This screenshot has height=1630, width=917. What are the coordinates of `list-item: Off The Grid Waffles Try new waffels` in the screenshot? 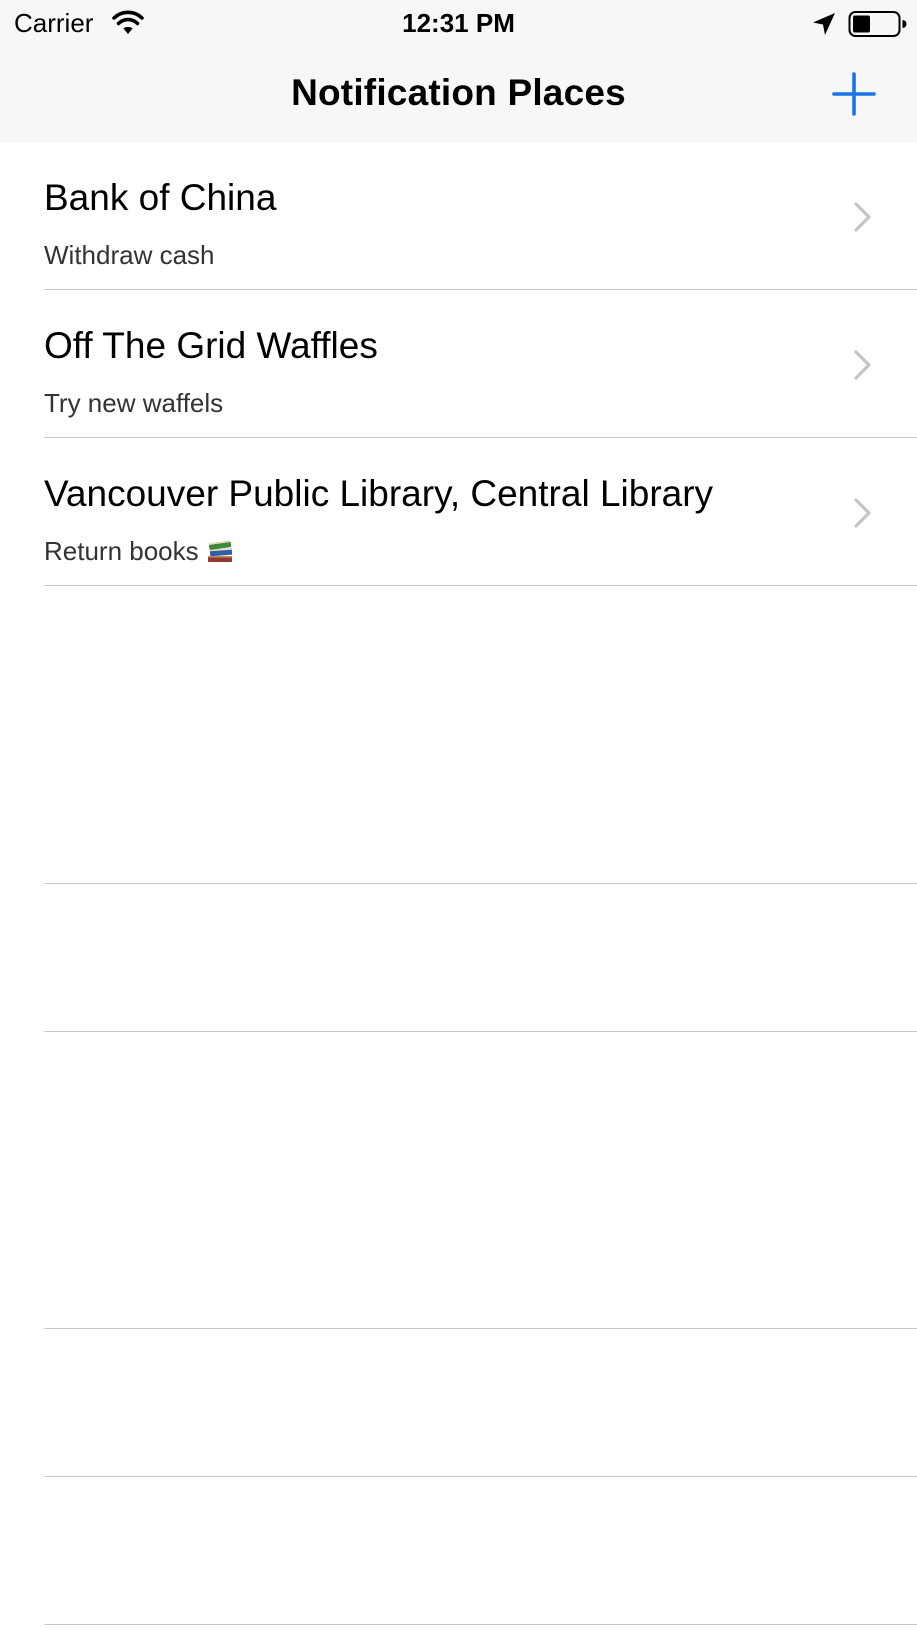 It's located at (458, 364).